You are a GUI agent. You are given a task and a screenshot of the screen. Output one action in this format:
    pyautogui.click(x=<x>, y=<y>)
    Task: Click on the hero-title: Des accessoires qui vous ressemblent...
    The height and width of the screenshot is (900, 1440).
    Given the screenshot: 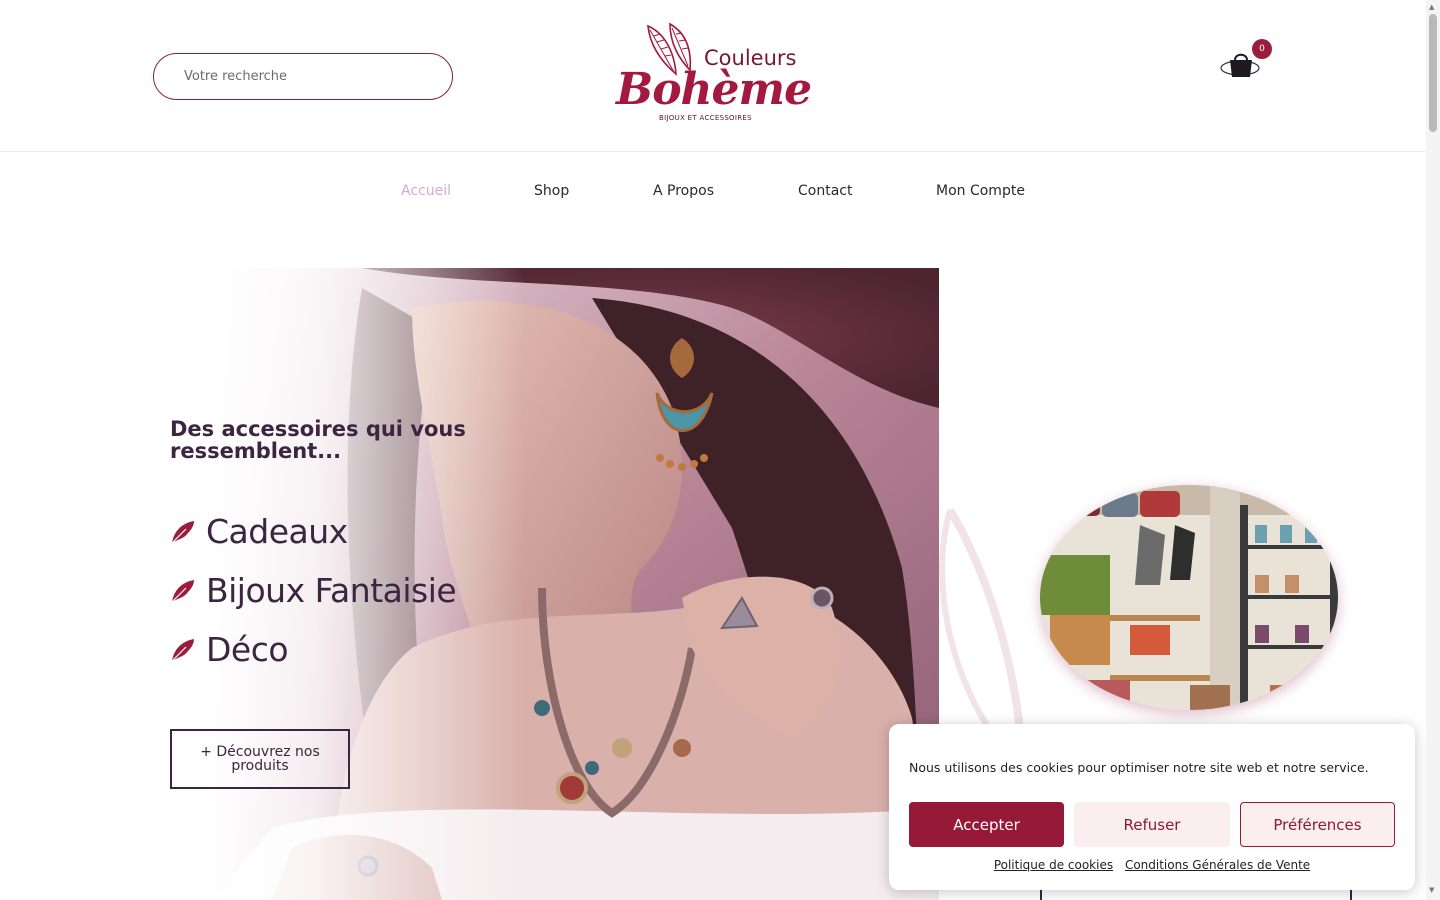 What is the action you would take?
    pyautogui.click(x=318, y=440)
    